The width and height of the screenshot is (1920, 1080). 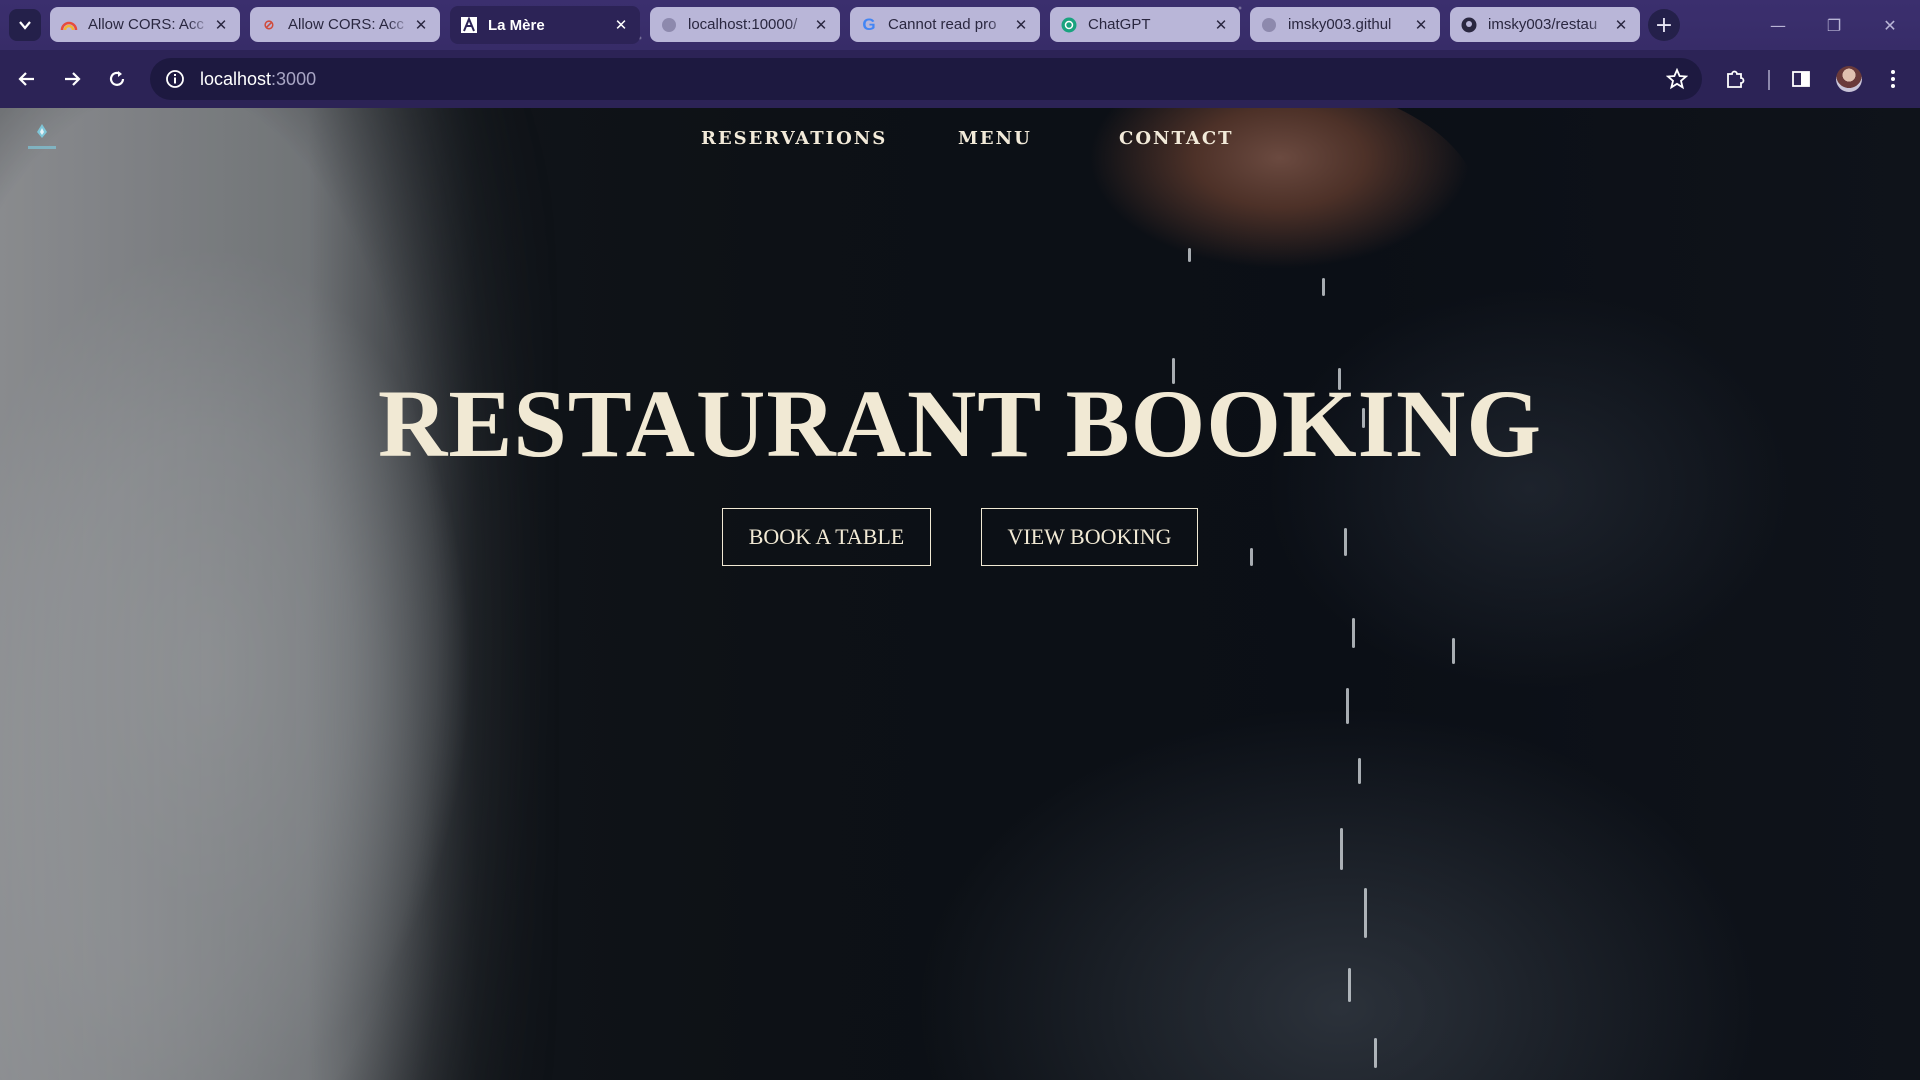 I want to click on arrow-right-icon, so click(x=73, y=79).